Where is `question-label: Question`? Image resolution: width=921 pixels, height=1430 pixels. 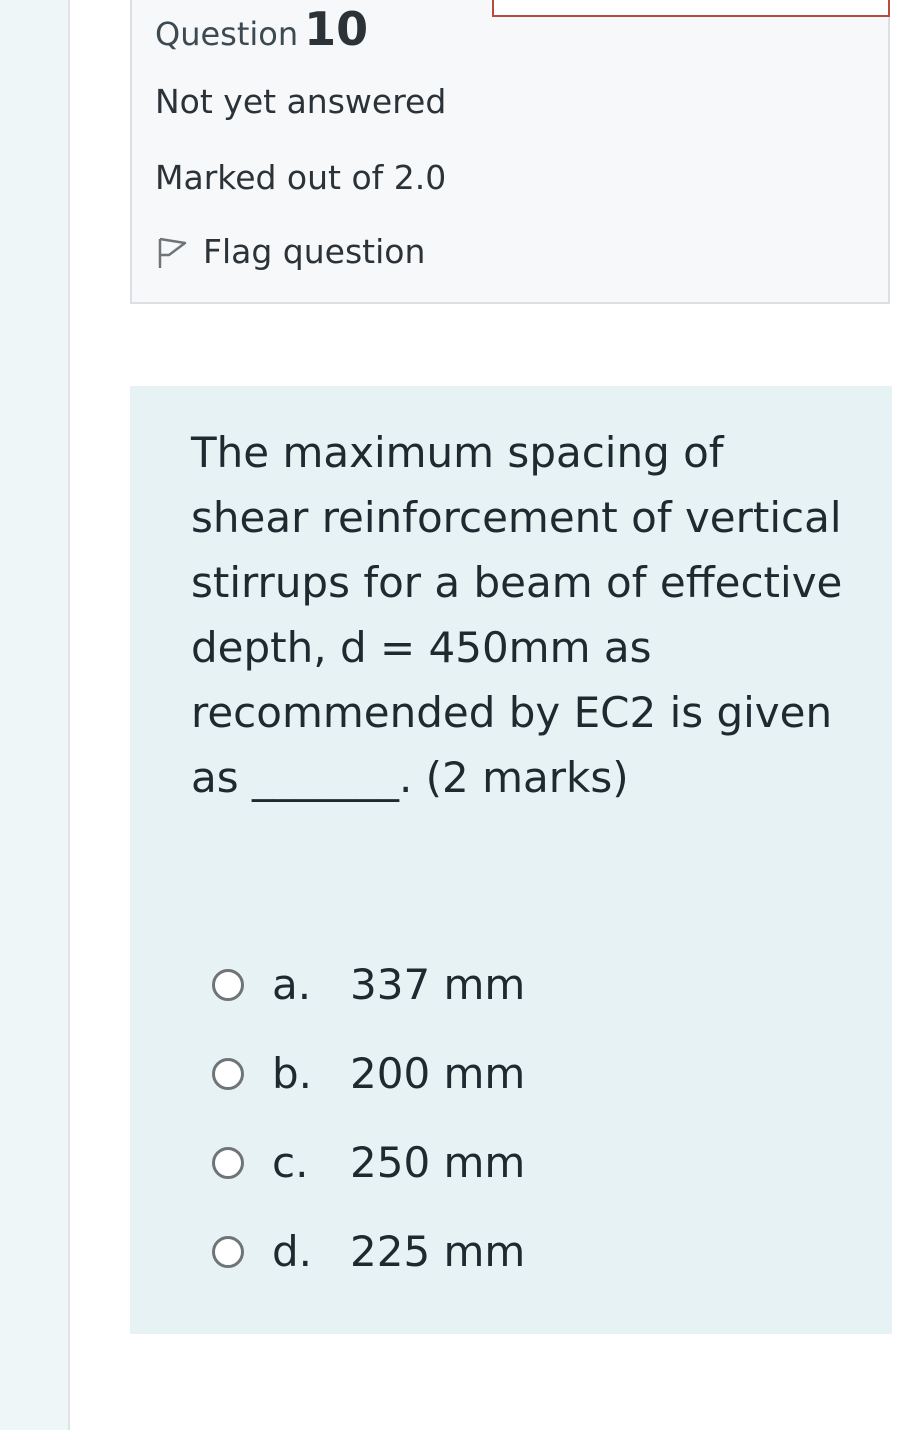 question-label: Question is located at coordinates (227, 34).